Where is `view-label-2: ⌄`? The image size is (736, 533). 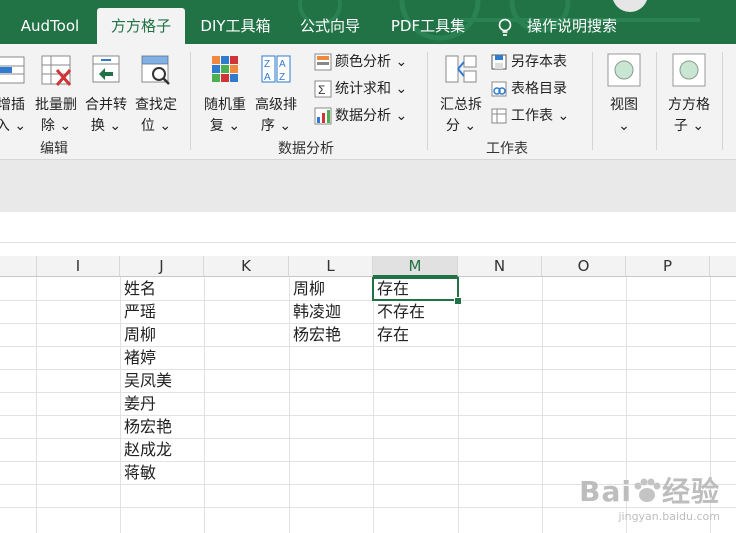 view-label-2: ⌄ is located at coordinates (624, 126).